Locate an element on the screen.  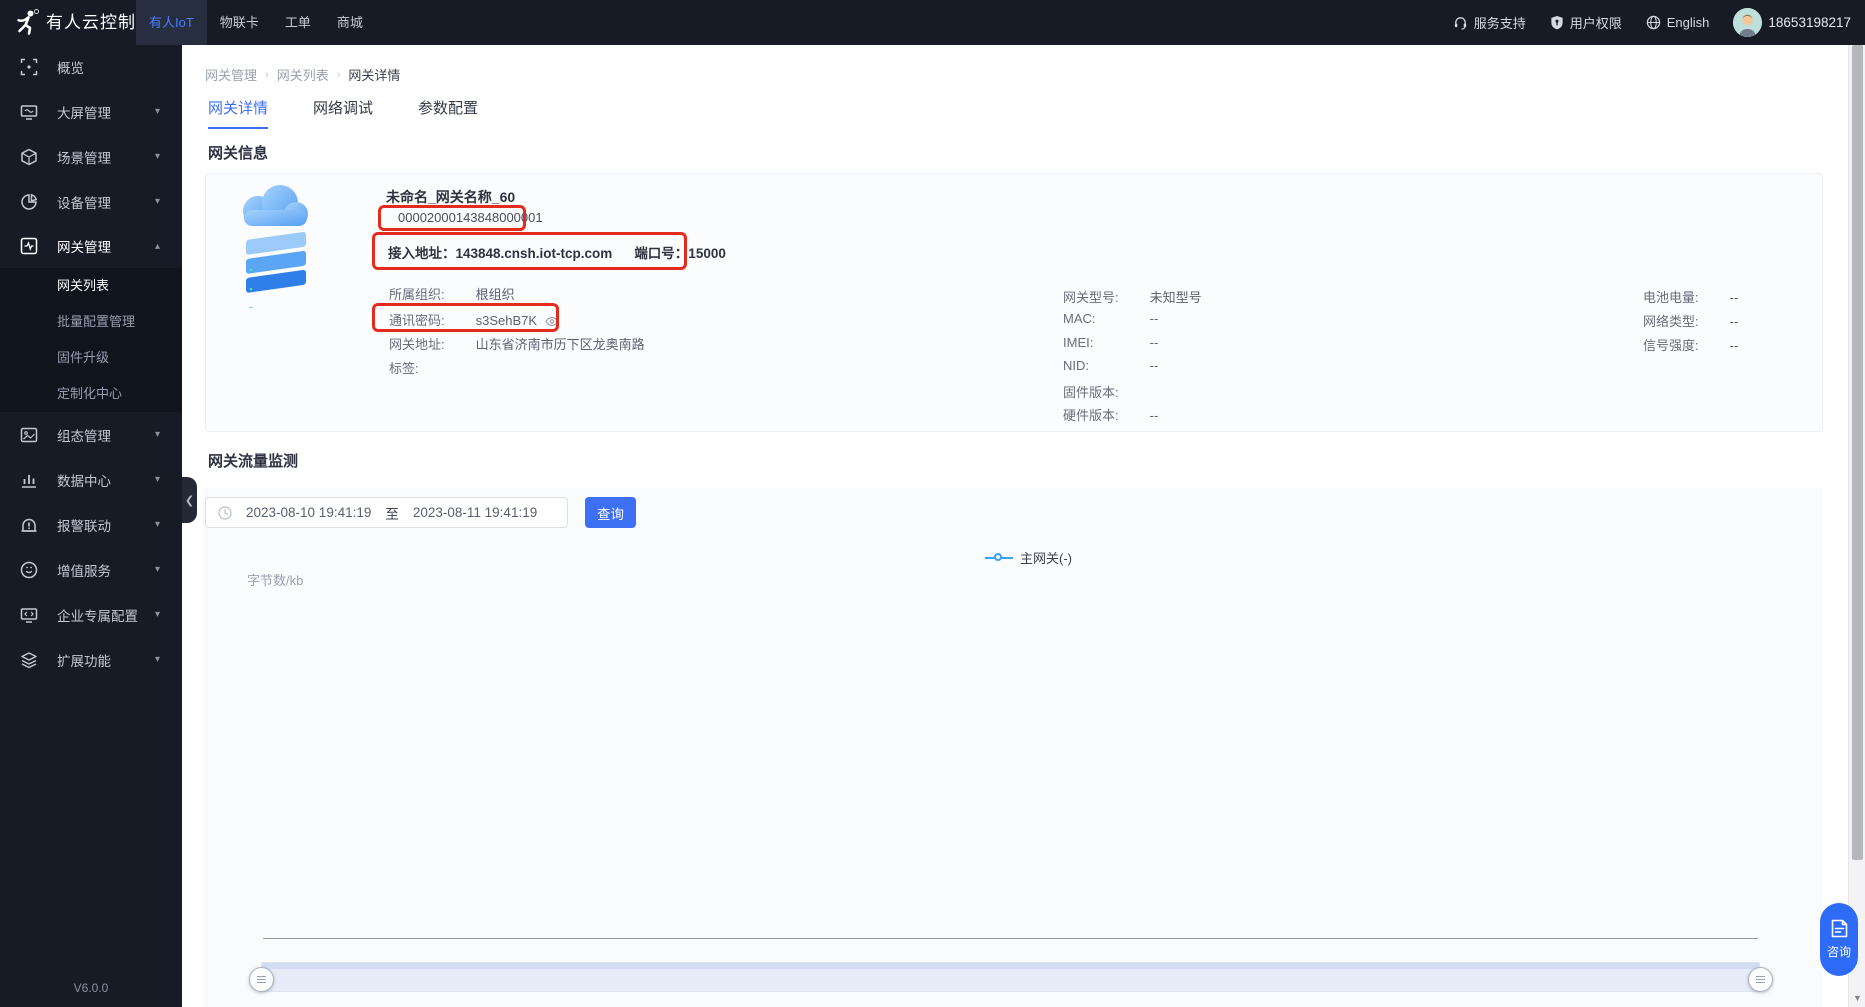
scrollbar-down-arrow: ▼ is located at coordinates (1857, 998).